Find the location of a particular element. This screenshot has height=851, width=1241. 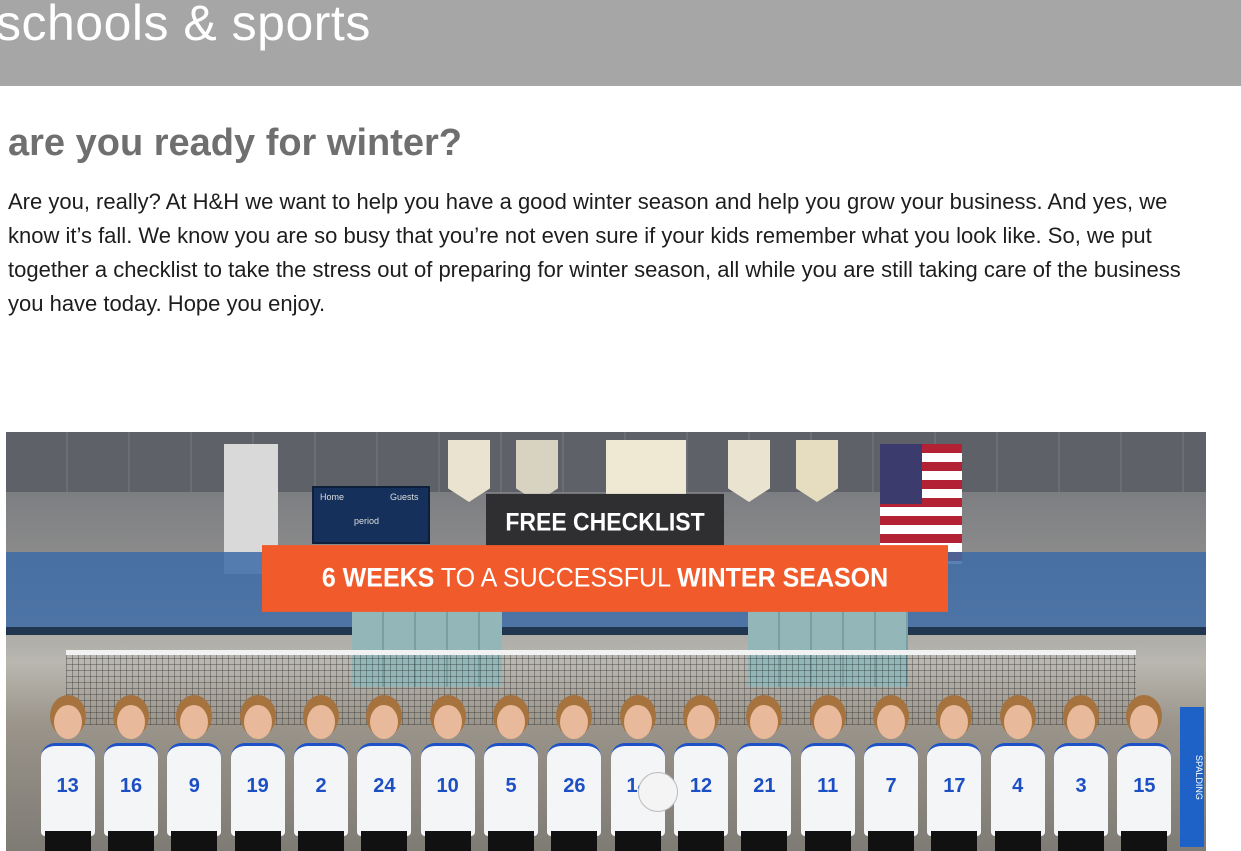

jersey-number: 12 is located at coordinates (701, 786).